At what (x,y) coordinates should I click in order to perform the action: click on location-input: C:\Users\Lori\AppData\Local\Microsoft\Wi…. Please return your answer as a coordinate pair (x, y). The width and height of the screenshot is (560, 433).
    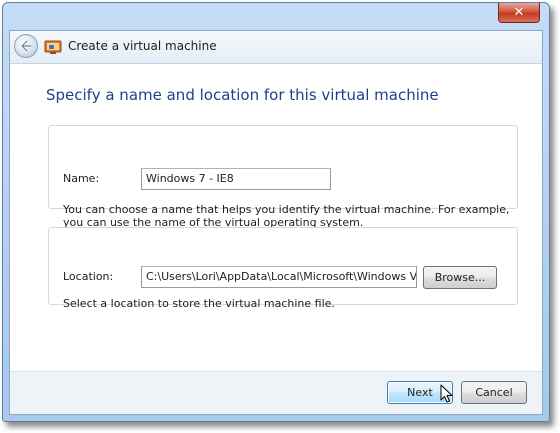
    Looking at the image, I should click on (279, 277).